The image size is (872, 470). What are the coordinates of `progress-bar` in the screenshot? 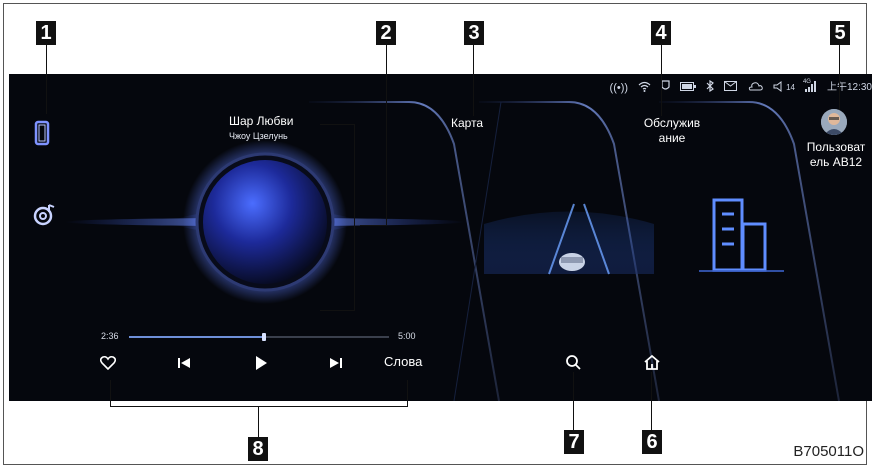 It's located at (259, 337).